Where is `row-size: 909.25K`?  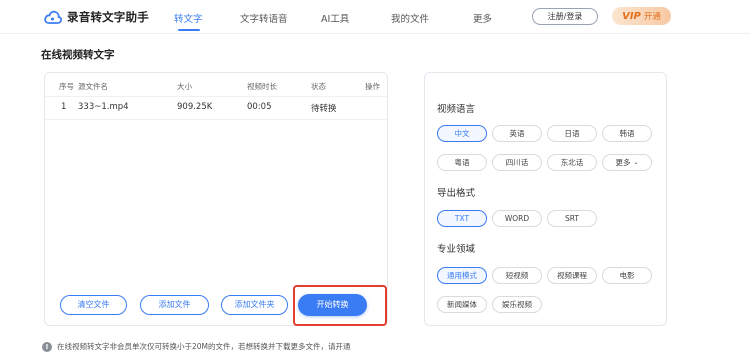
row-size: 909.25K is located at coordinates (195, 107).